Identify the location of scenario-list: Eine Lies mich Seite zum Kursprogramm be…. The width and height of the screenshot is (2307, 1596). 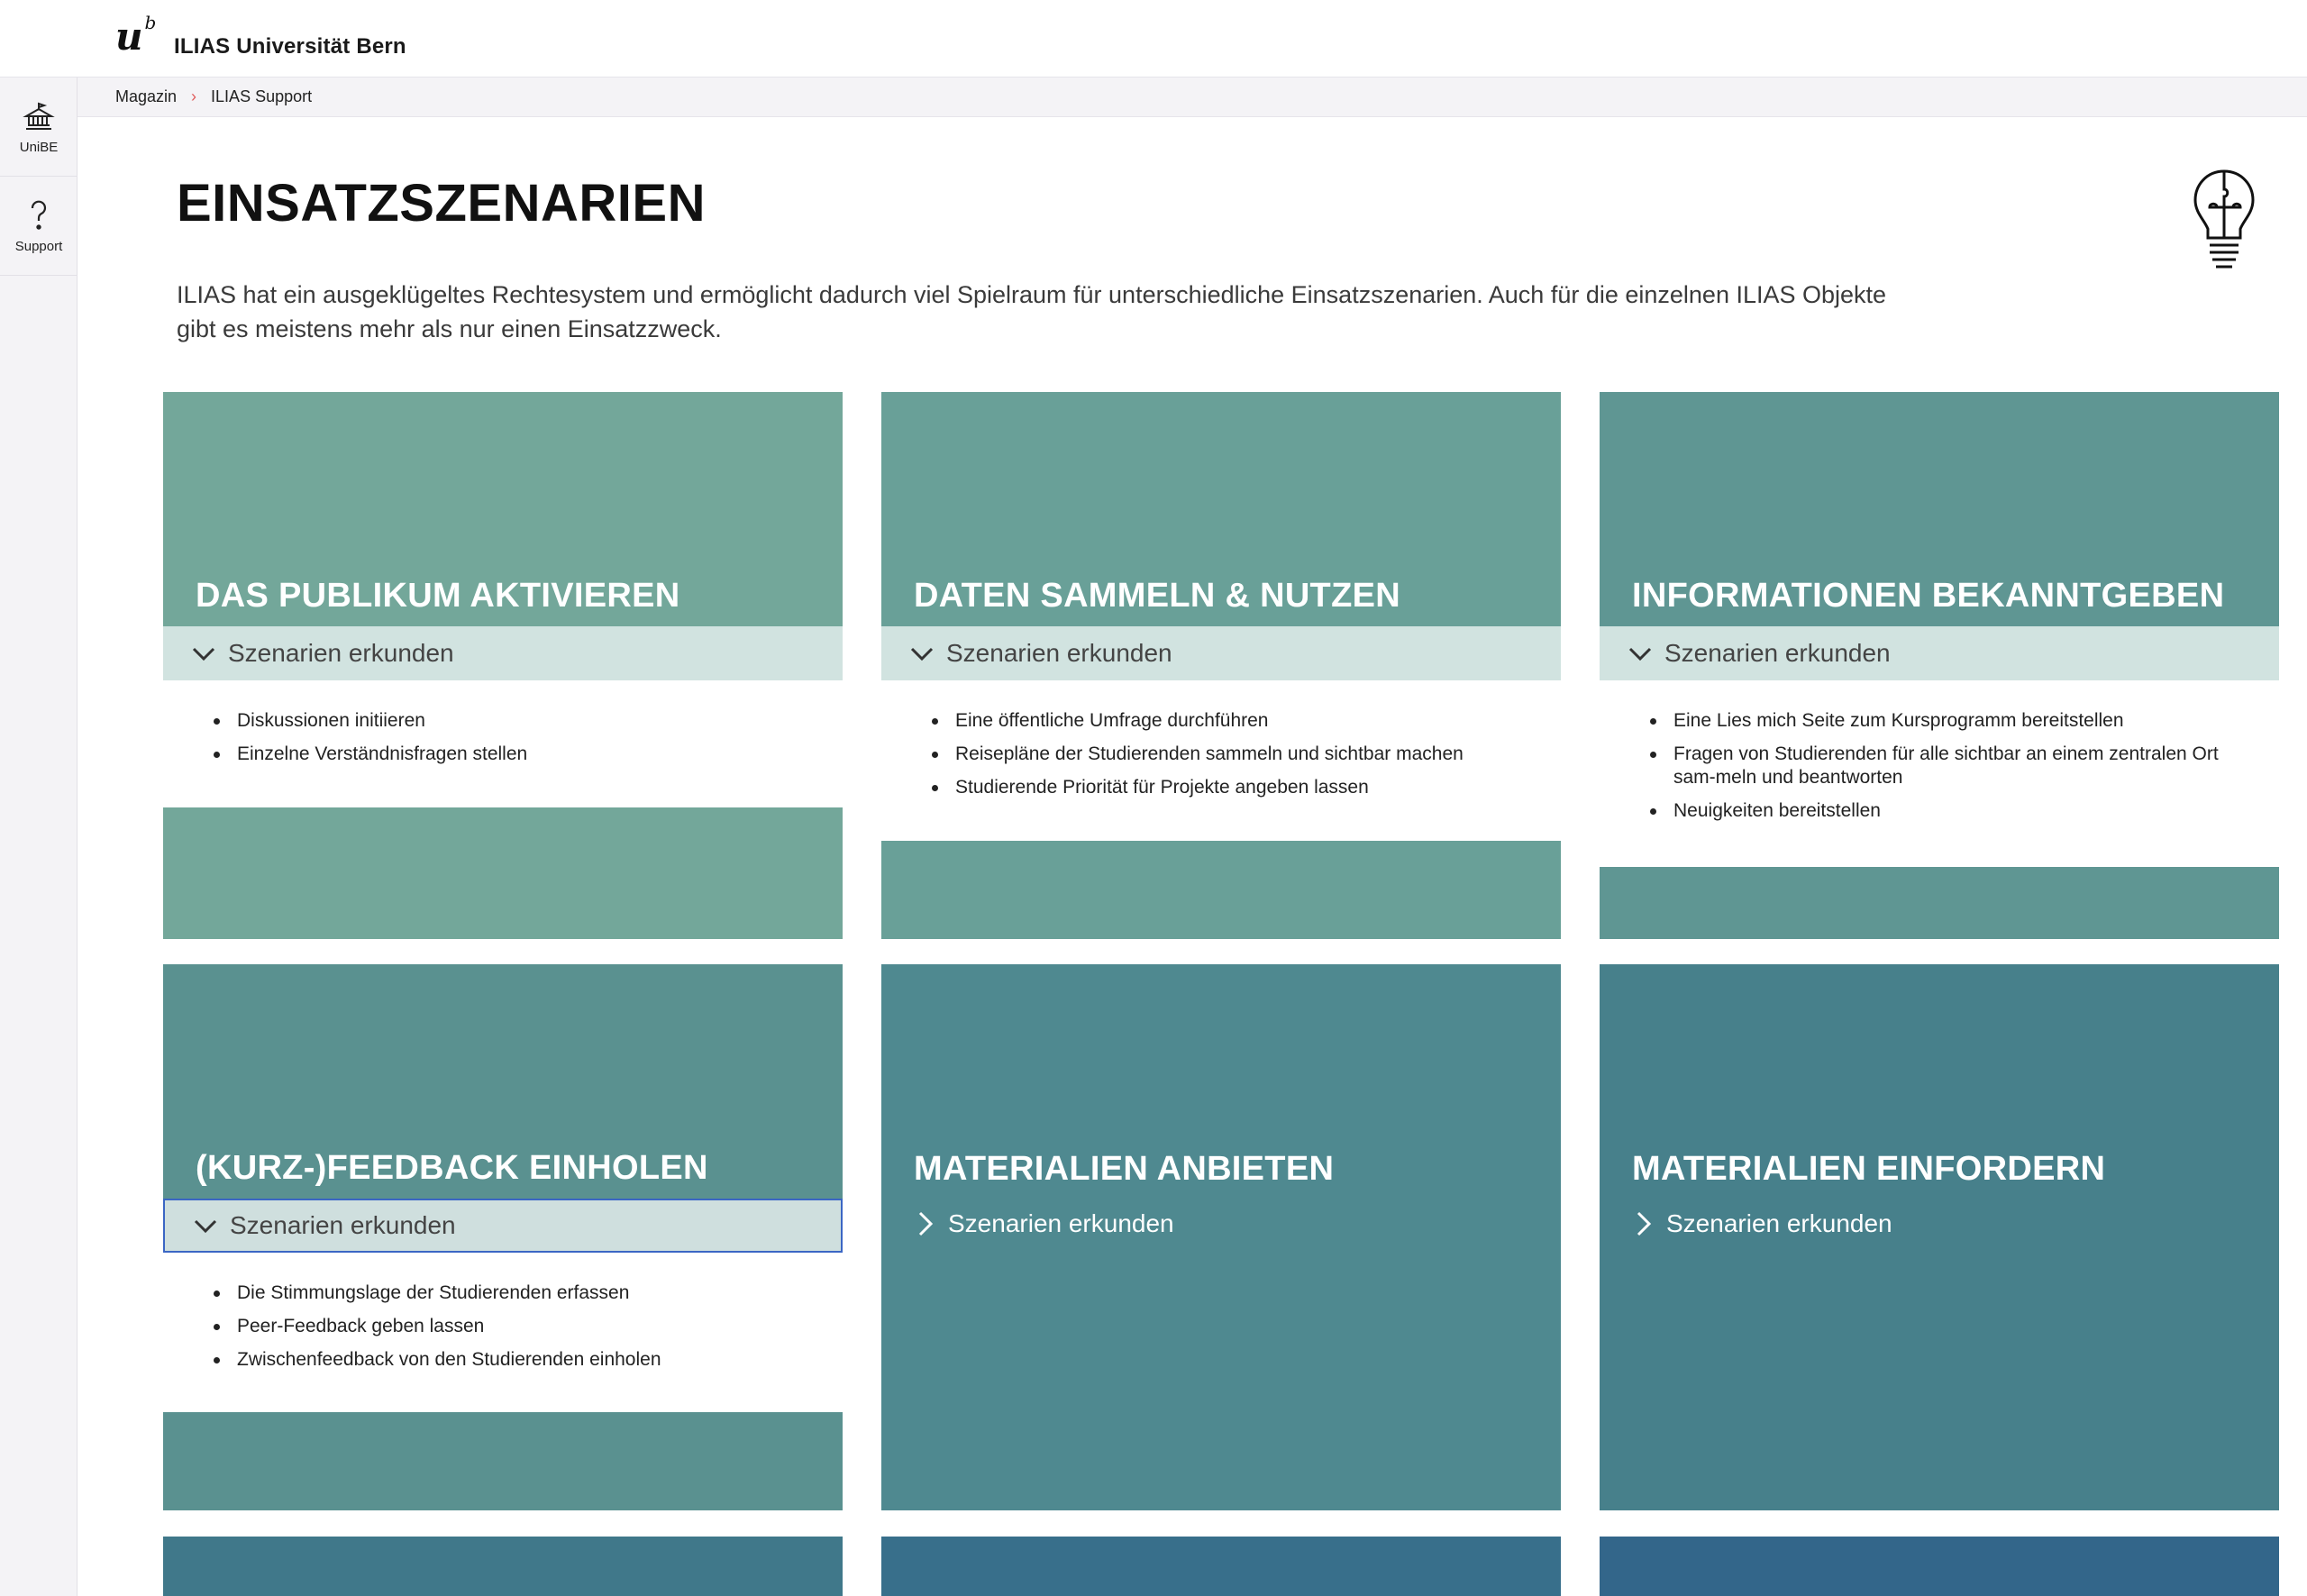
(1939, 773).